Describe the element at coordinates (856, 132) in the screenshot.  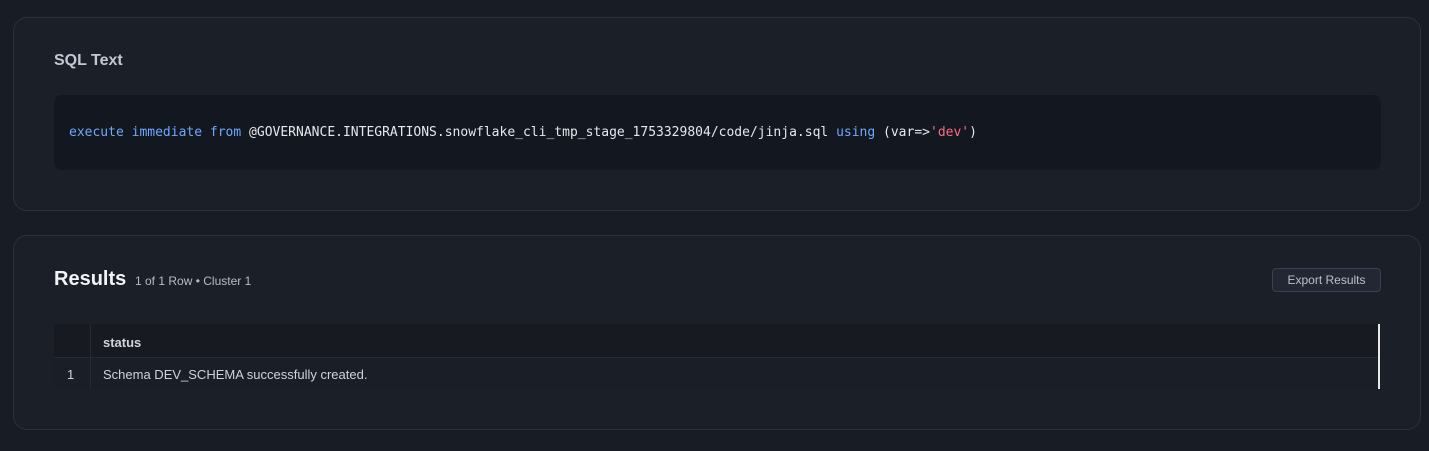
I see `sql-keyword-using: using` at that location.